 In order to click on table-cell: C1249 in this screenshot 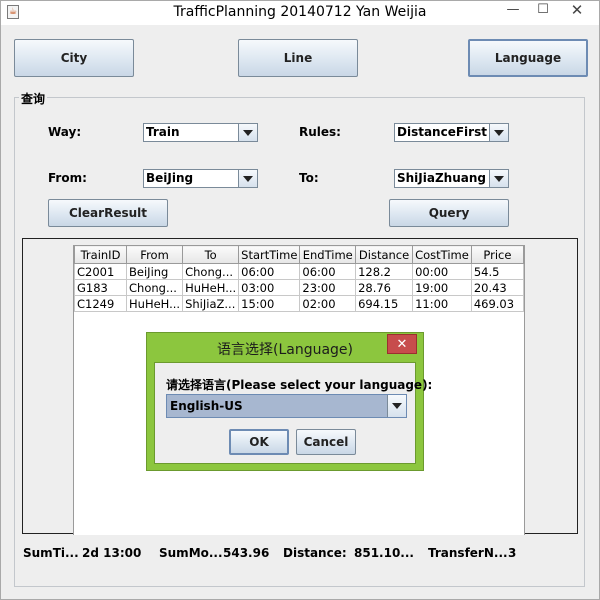, I will do `click(100, 303)`.